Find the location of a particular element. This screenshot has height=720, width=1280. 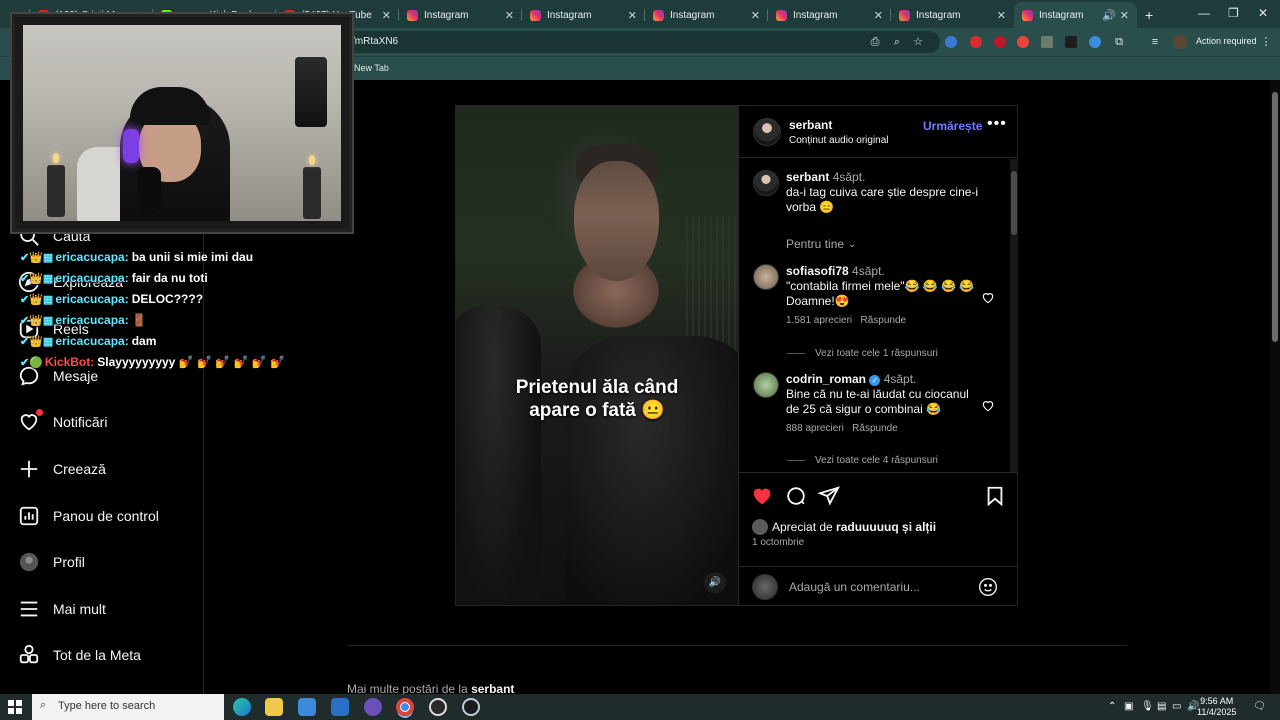

close-window-icon: ✕ is located at coordinates (1263, 13).